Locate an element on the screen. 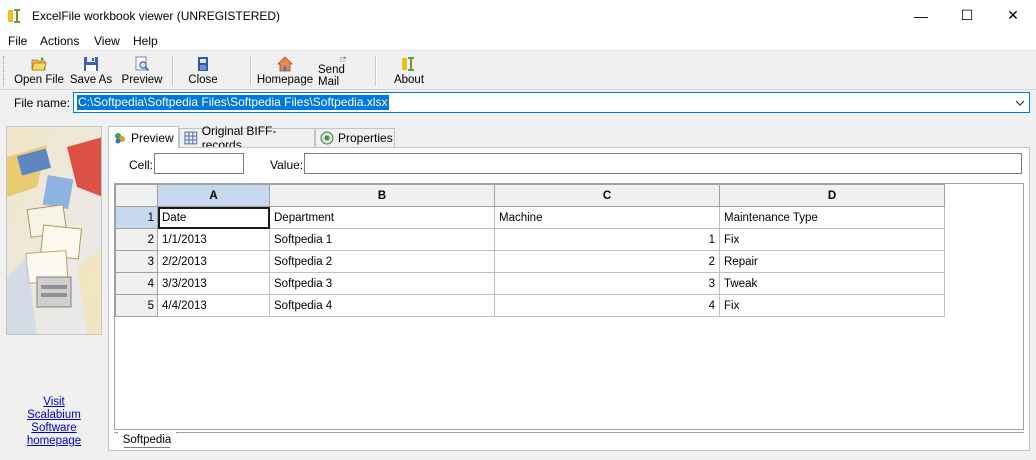  preview-button: Preview is located at coordinates (142, 71).